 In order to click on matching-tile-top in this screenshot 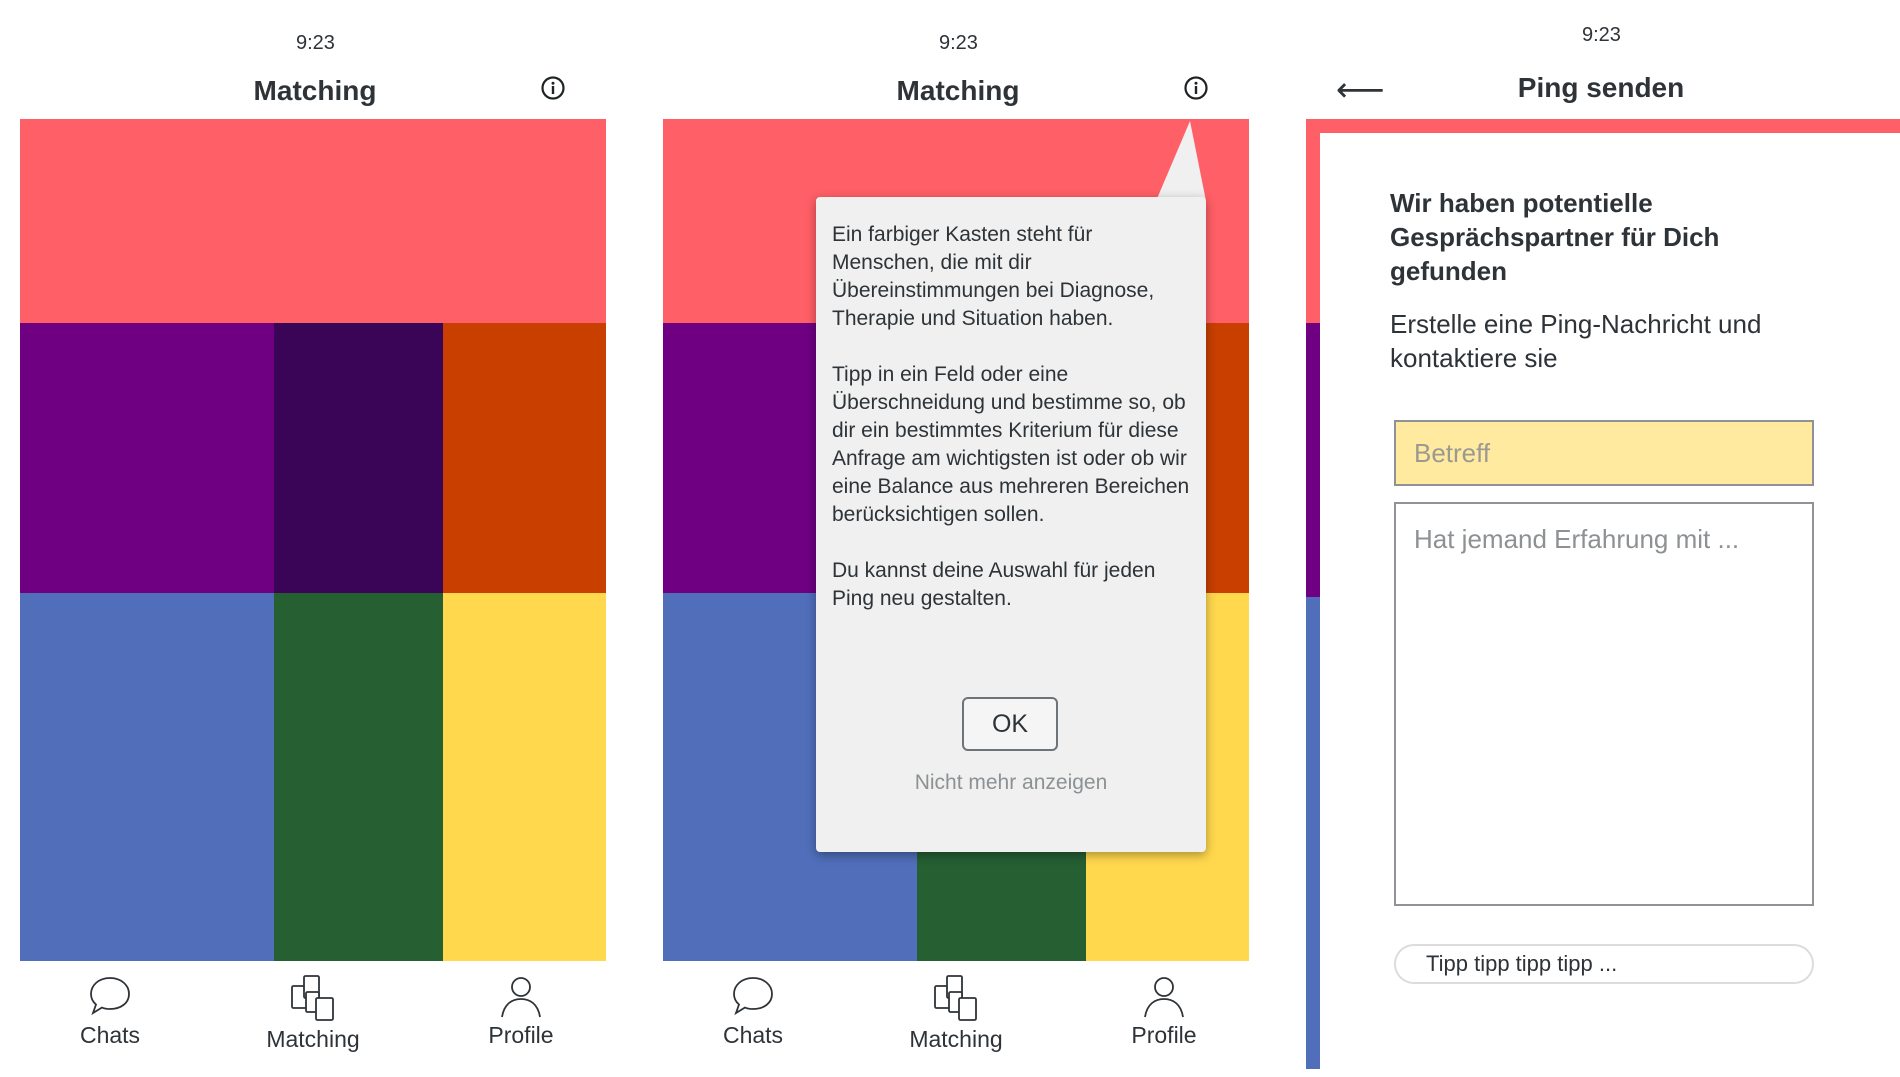, I will do `click(313, 221)`.